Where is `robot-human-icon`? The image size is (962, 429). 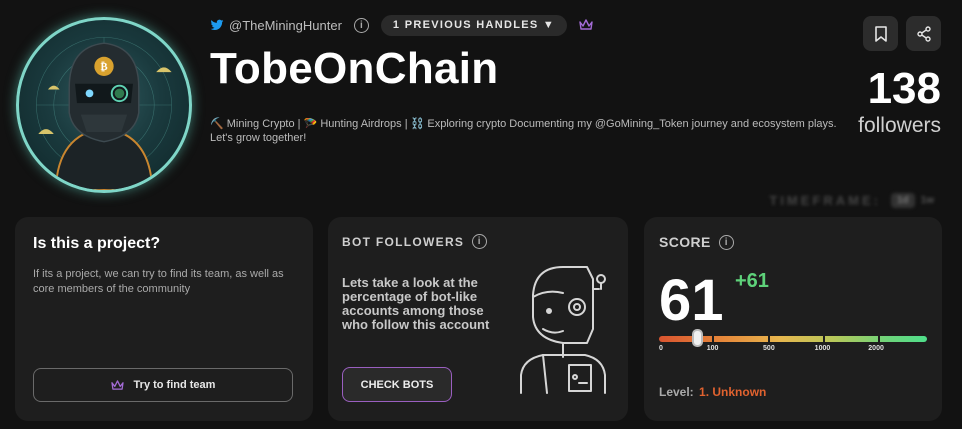
robot-human-icon is located at coordinates (563, 330).